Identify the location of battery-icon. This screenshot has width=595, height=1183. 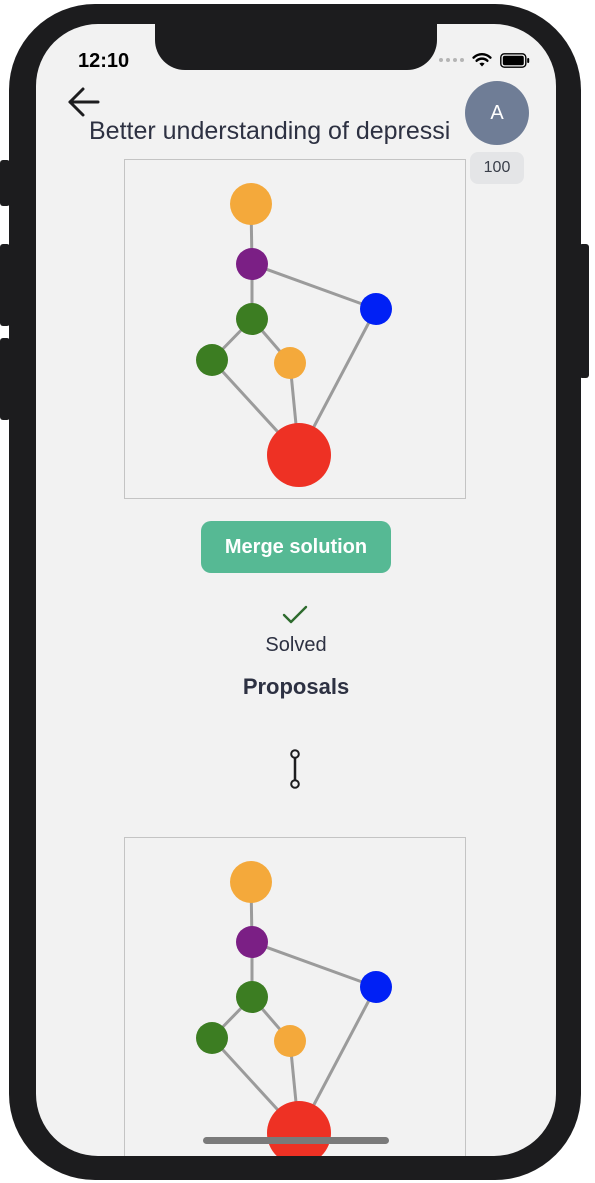
(515, 60).